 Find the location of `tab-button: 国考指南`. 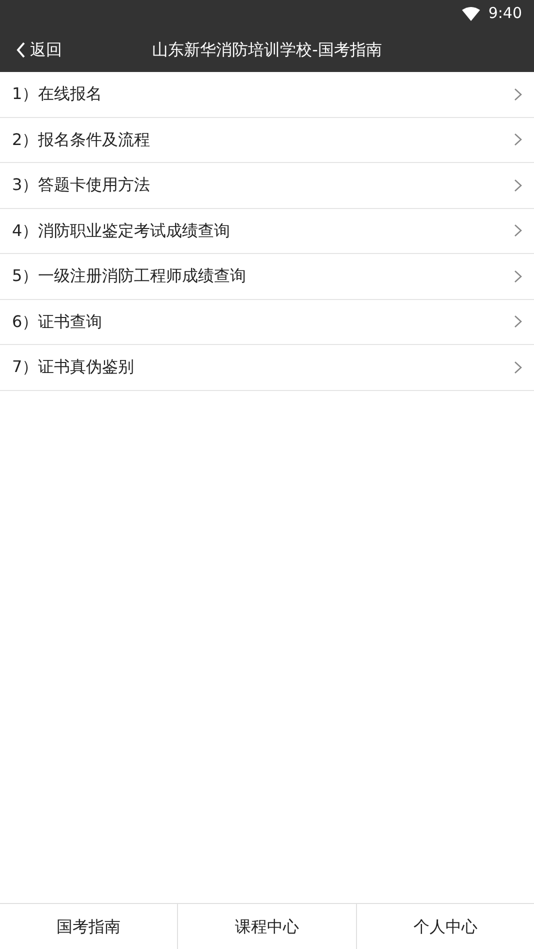

tab-button: 国考指南 is located at coordinates (89, 926).